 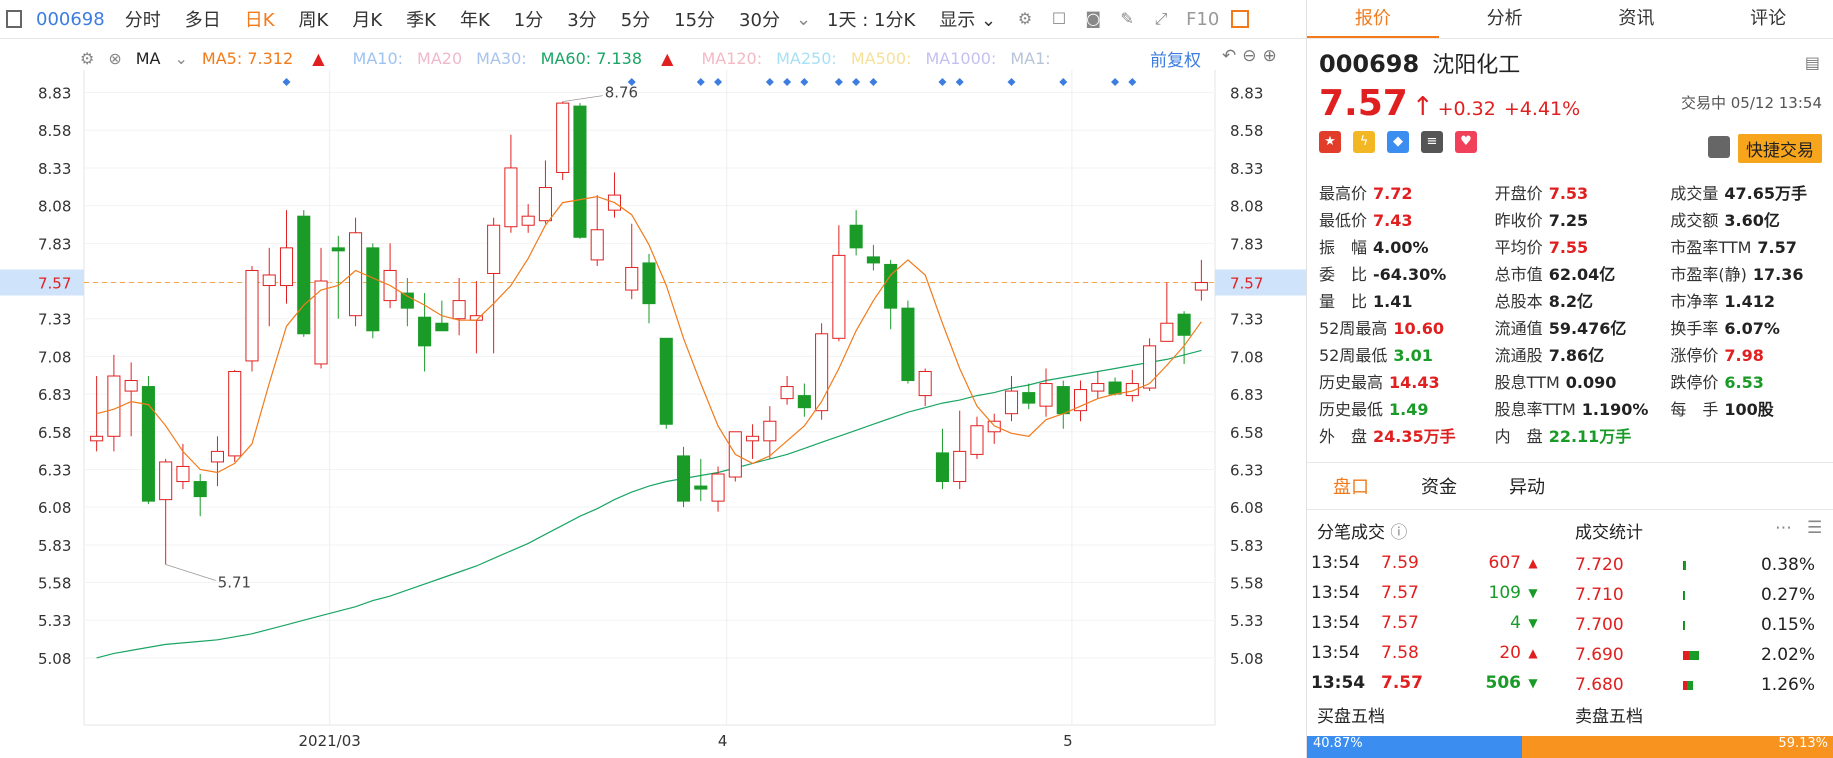 I want to click on period-10: 15分, so click(x=694, y=19).